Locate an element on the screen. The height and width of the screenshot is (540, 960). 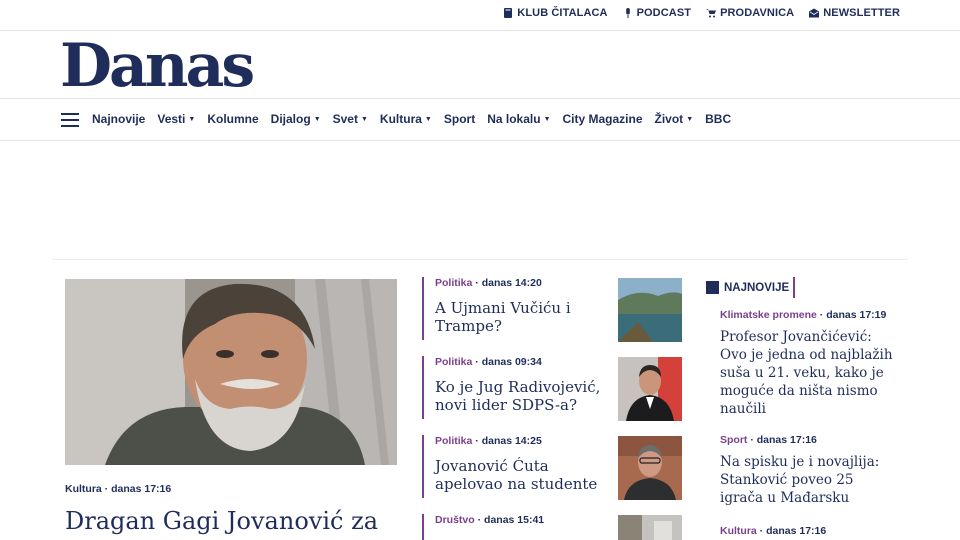
book-icon is located at coordinates (508, 13).